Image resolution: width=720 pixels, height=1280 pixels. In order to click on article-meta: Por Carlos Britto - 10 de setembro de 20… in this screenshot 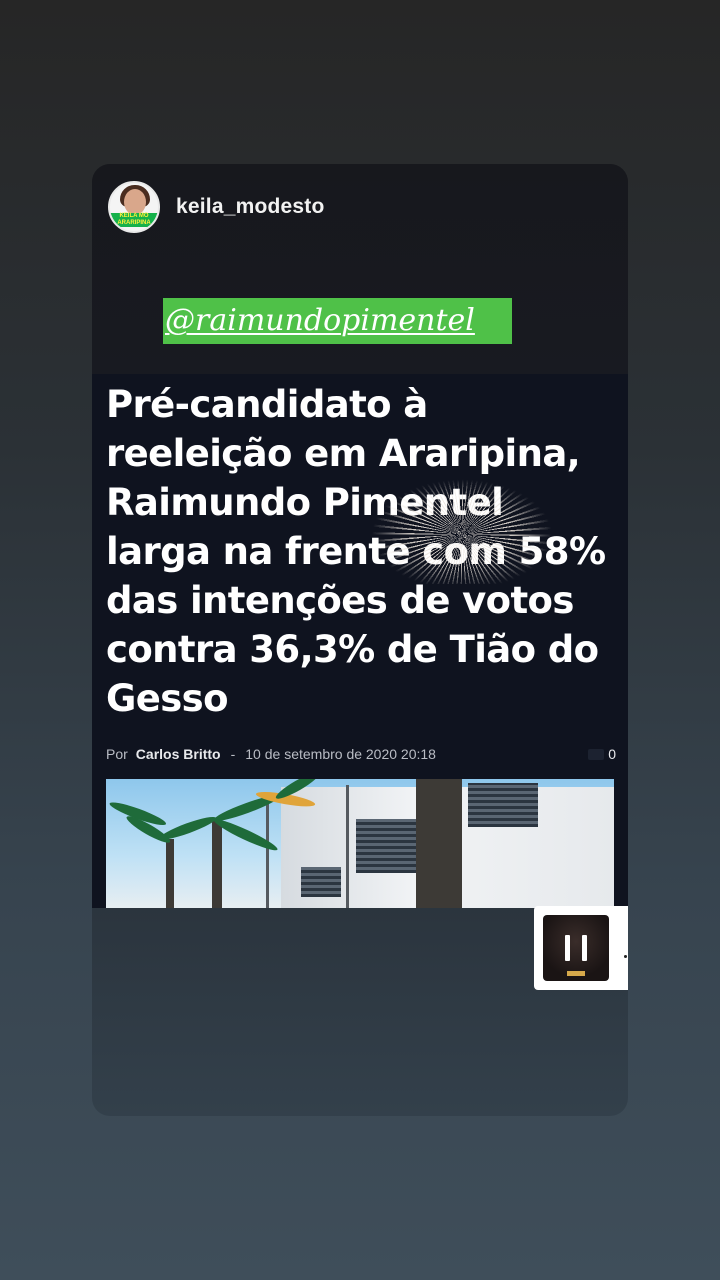, I will do `click(361, 754)`.